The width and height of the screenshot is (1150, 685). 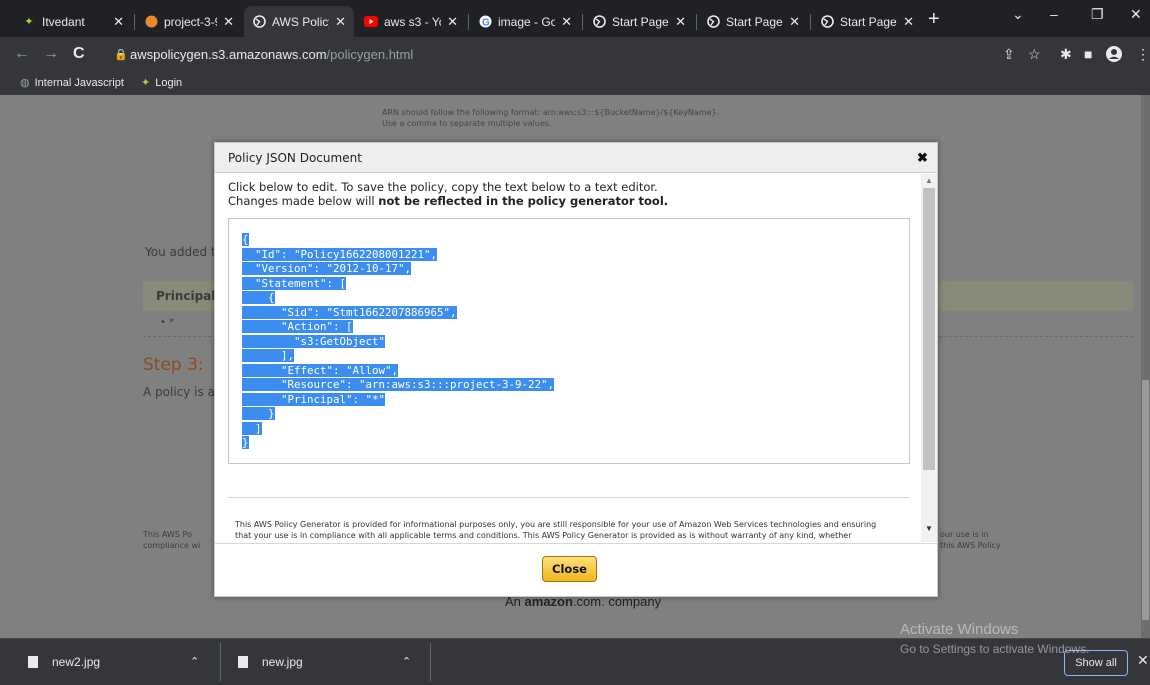 What do you see at coordinates (151, 22) in the screenshot?
I see `aws-s3-bucket-icon` at bounding box center [151, 22].